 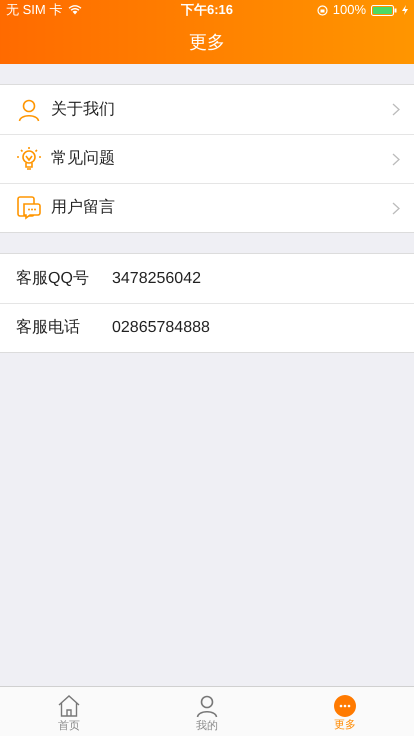 What do you see at coordinates (69, 706) in the screenshot?
I see `home-icon` at bounding box center [69, 706].